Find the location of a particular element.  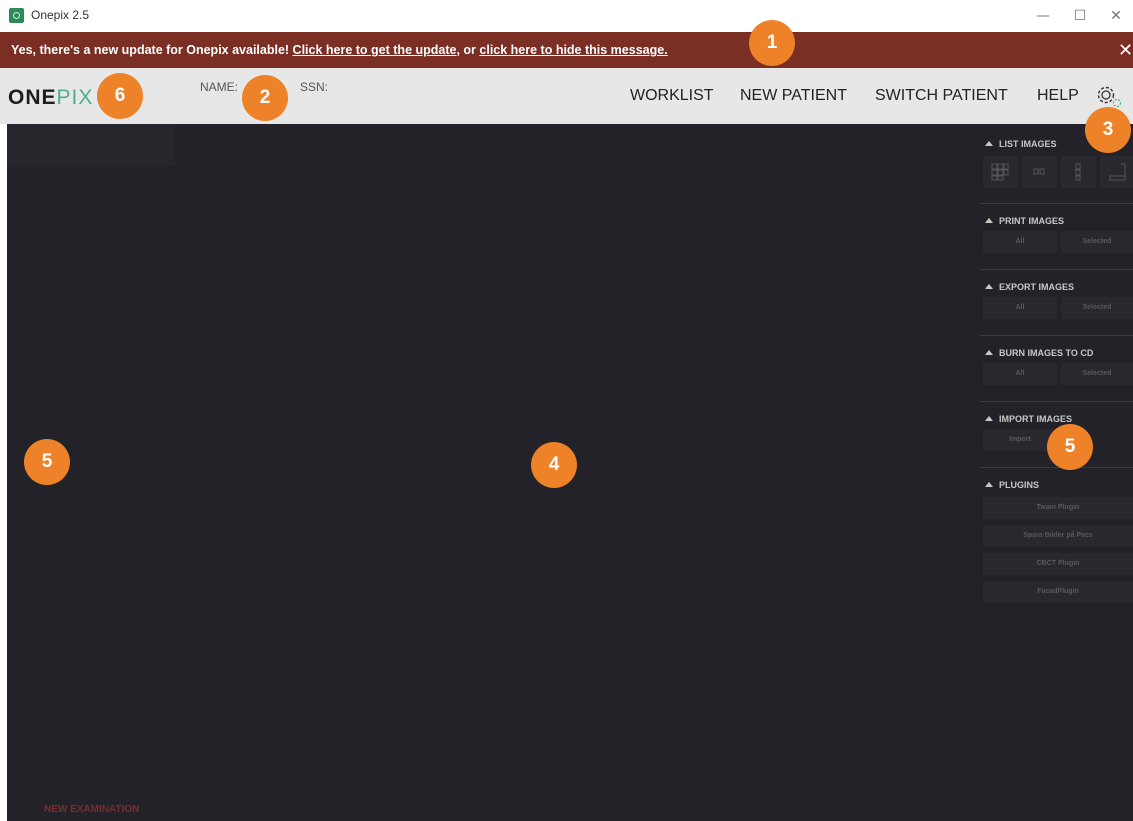

callout-1: 1 is located at coordinates (772, 43).